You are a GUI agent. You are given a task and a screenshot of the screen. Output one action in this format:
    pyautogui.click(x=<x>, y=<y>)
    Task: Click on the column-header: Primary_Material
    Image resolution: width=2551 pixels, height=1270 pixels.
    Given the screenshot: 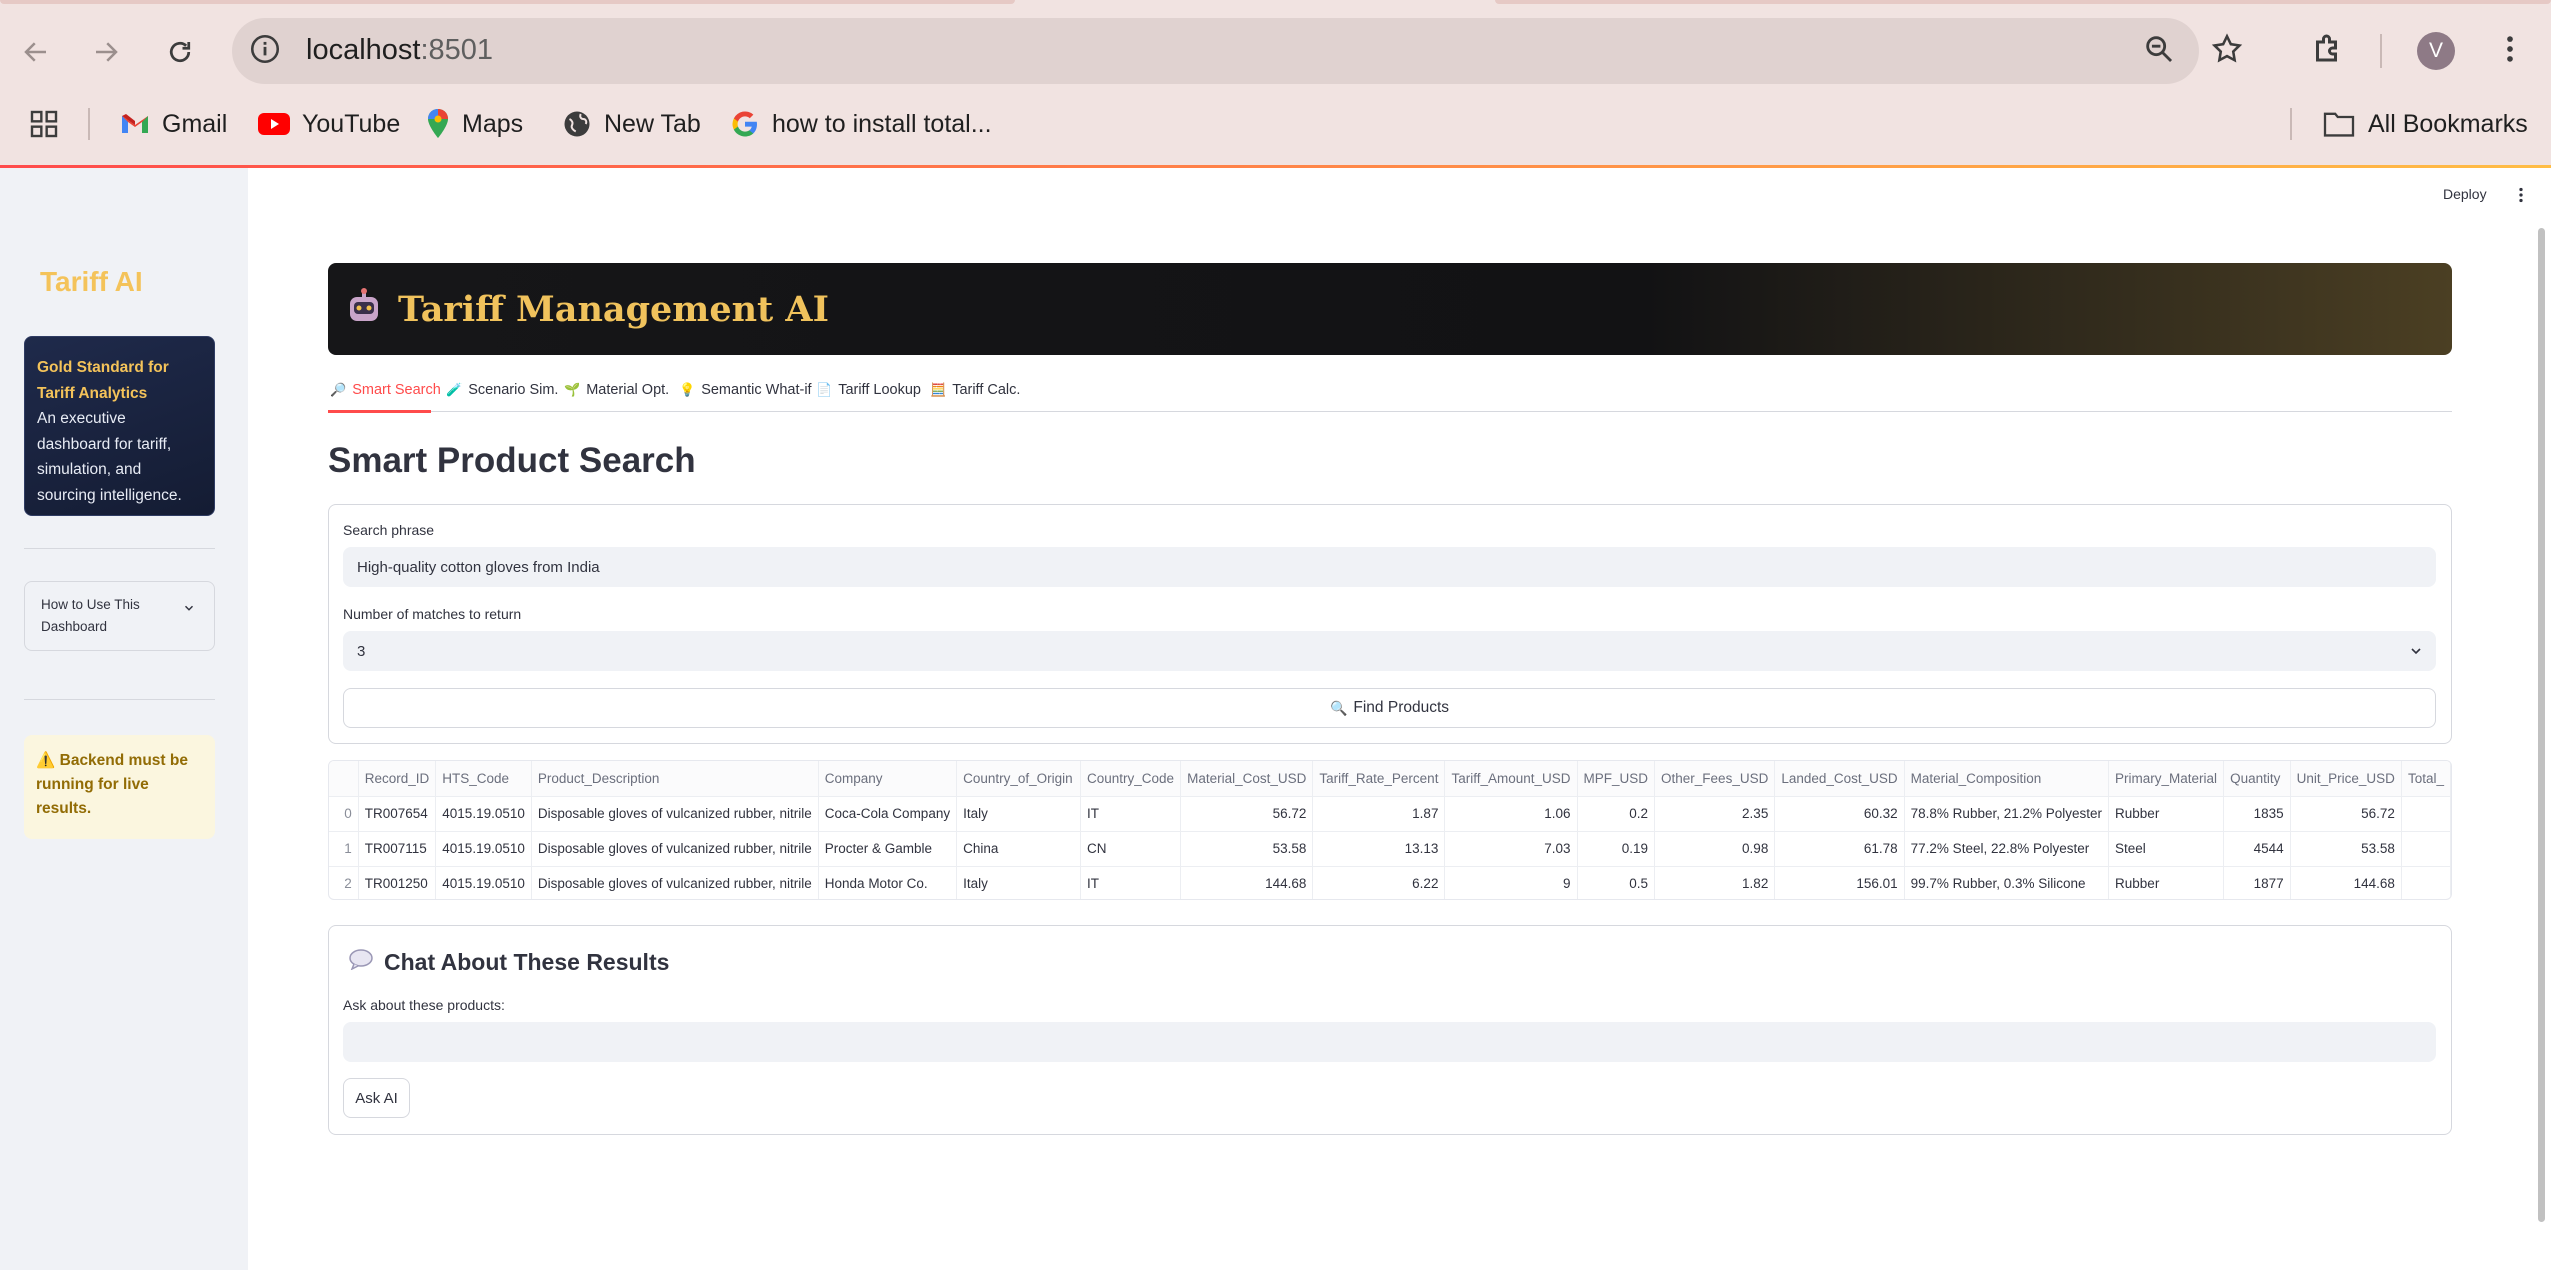 What is the action you would take?
    pyautogui.click(x=2166, y=779)
    